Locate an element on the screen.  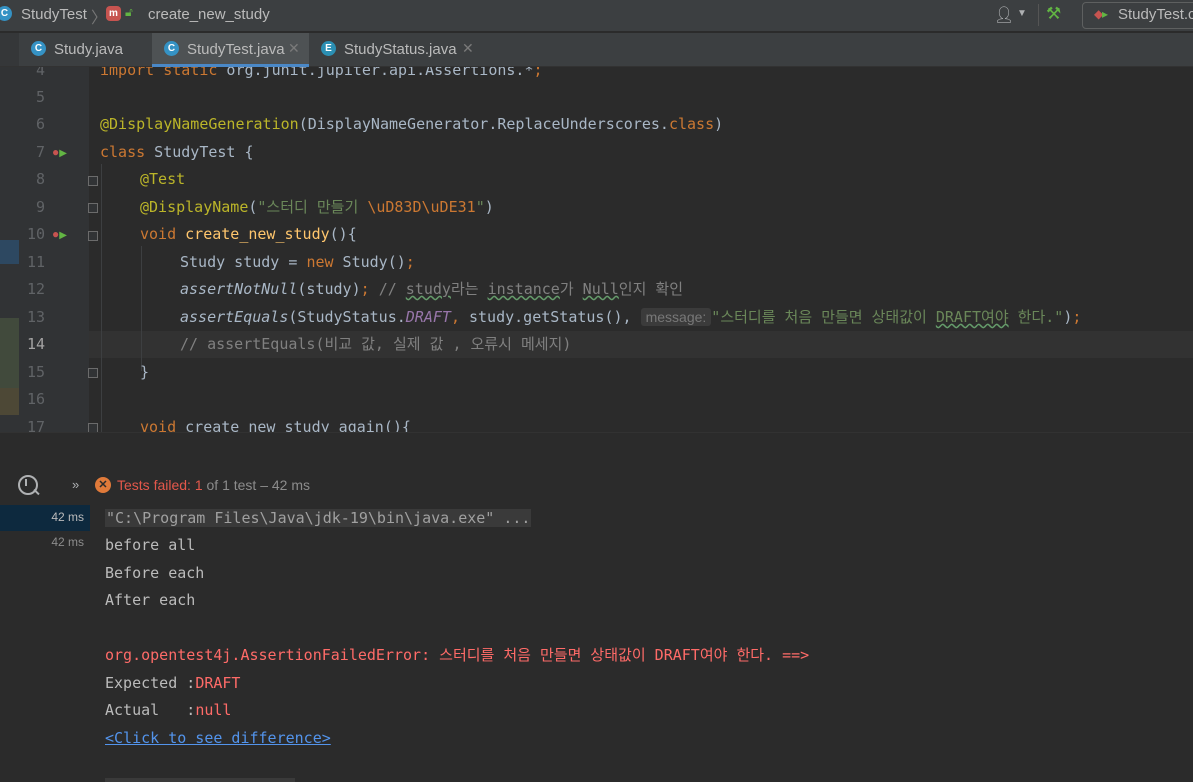
unlock-icon: 🔓︎ is located at coordinates (129, 12).